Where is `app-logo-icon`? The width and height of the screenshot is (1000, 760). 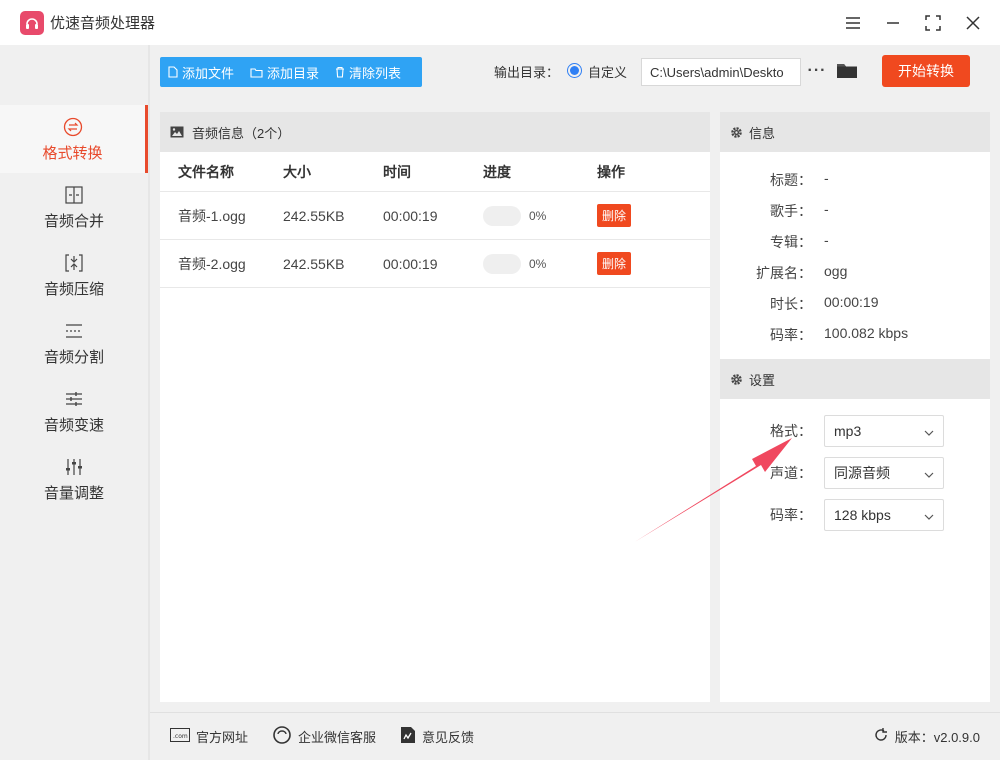 app-logo-icon is located at coordinates (32, 22).